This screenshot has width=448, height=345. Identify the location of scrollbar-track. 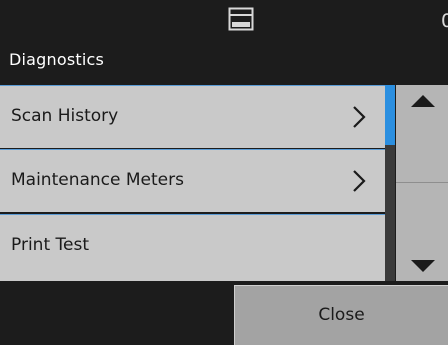
(390, 183).